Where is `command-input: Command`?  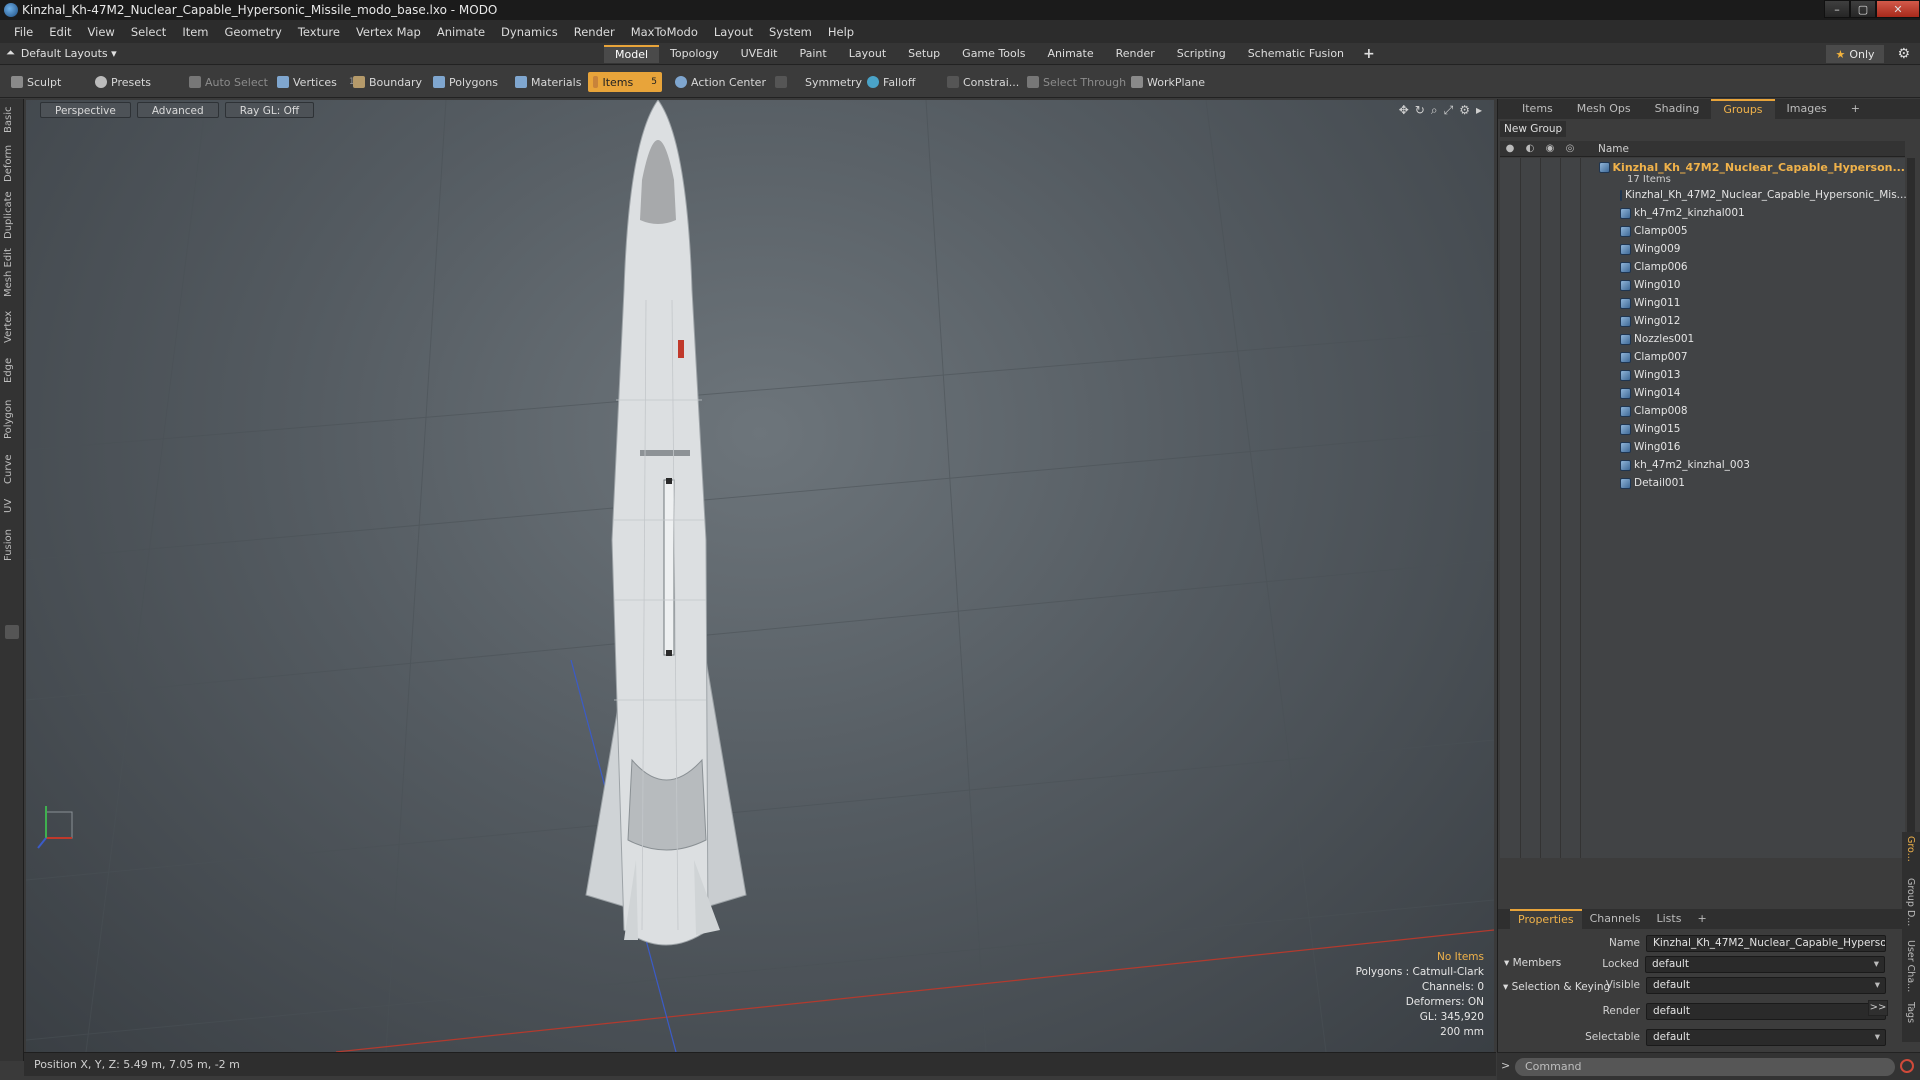 command-input: Command is located at coordinates (1705, 1067).